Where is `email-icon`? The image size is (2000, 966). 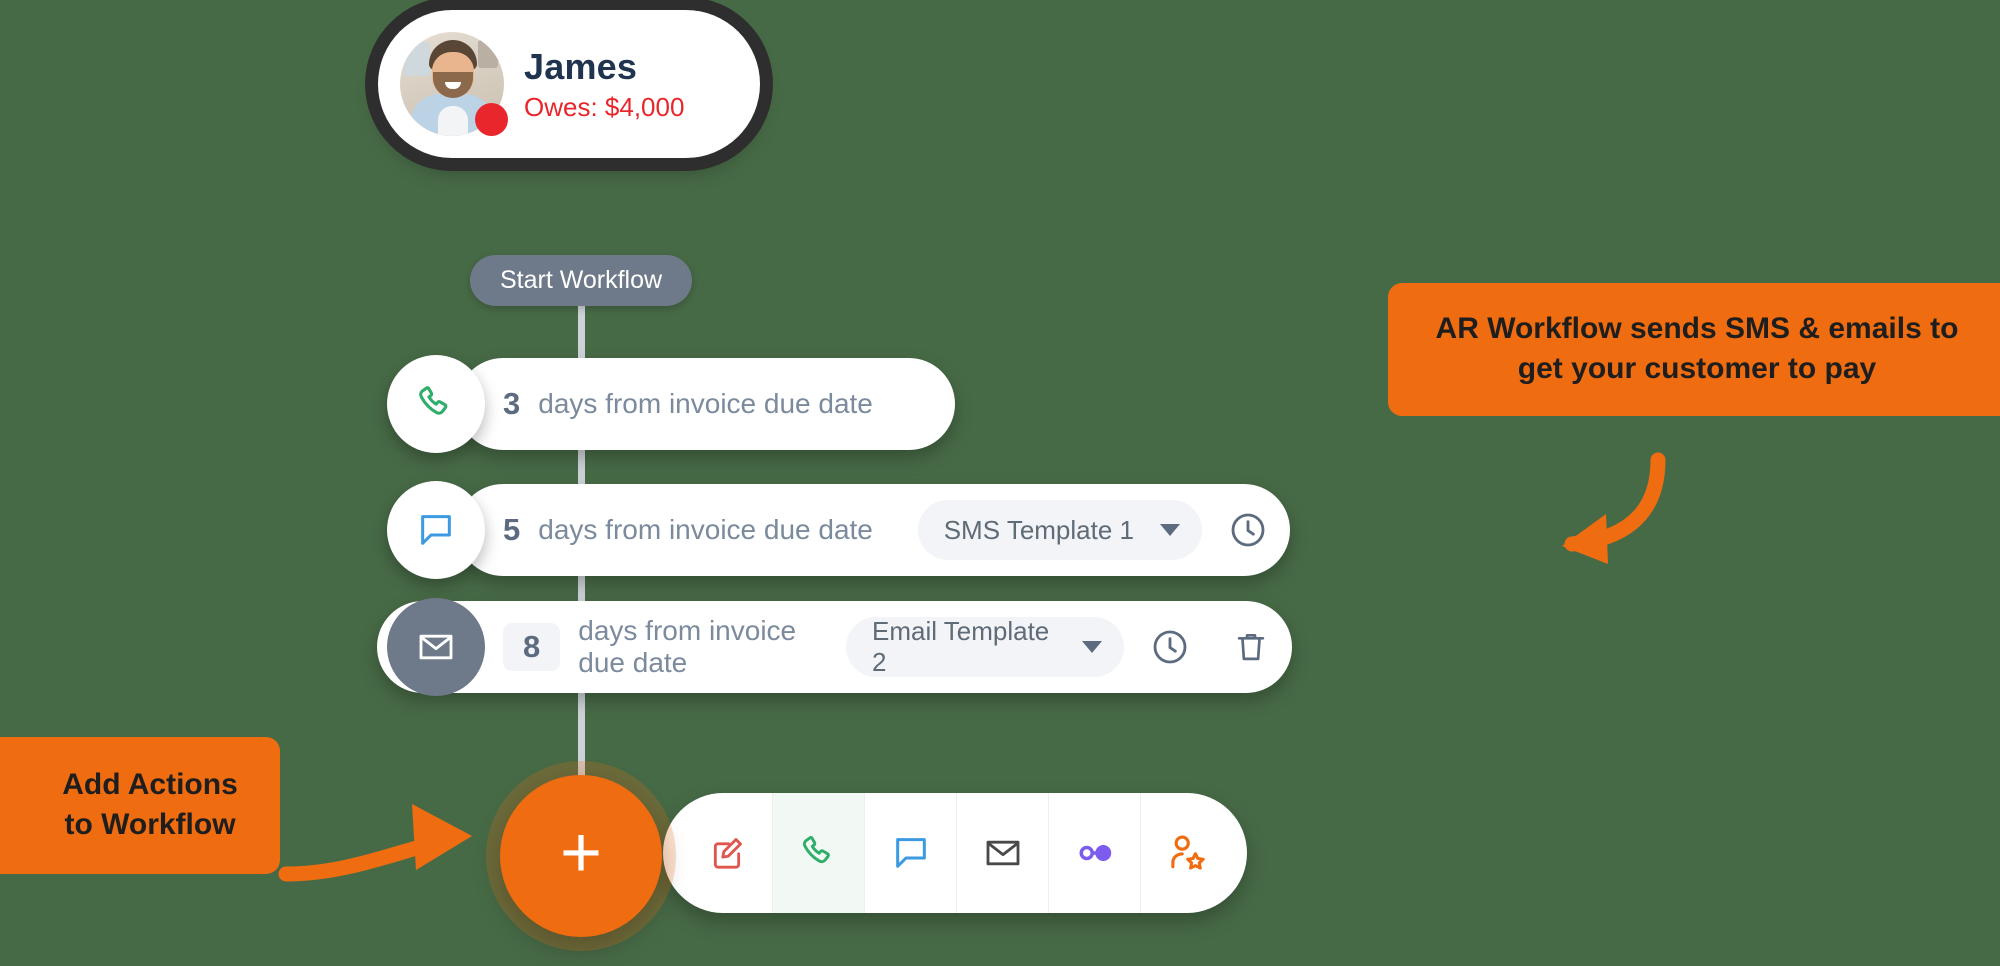
email-icon is located at coordinates (1002, 853).